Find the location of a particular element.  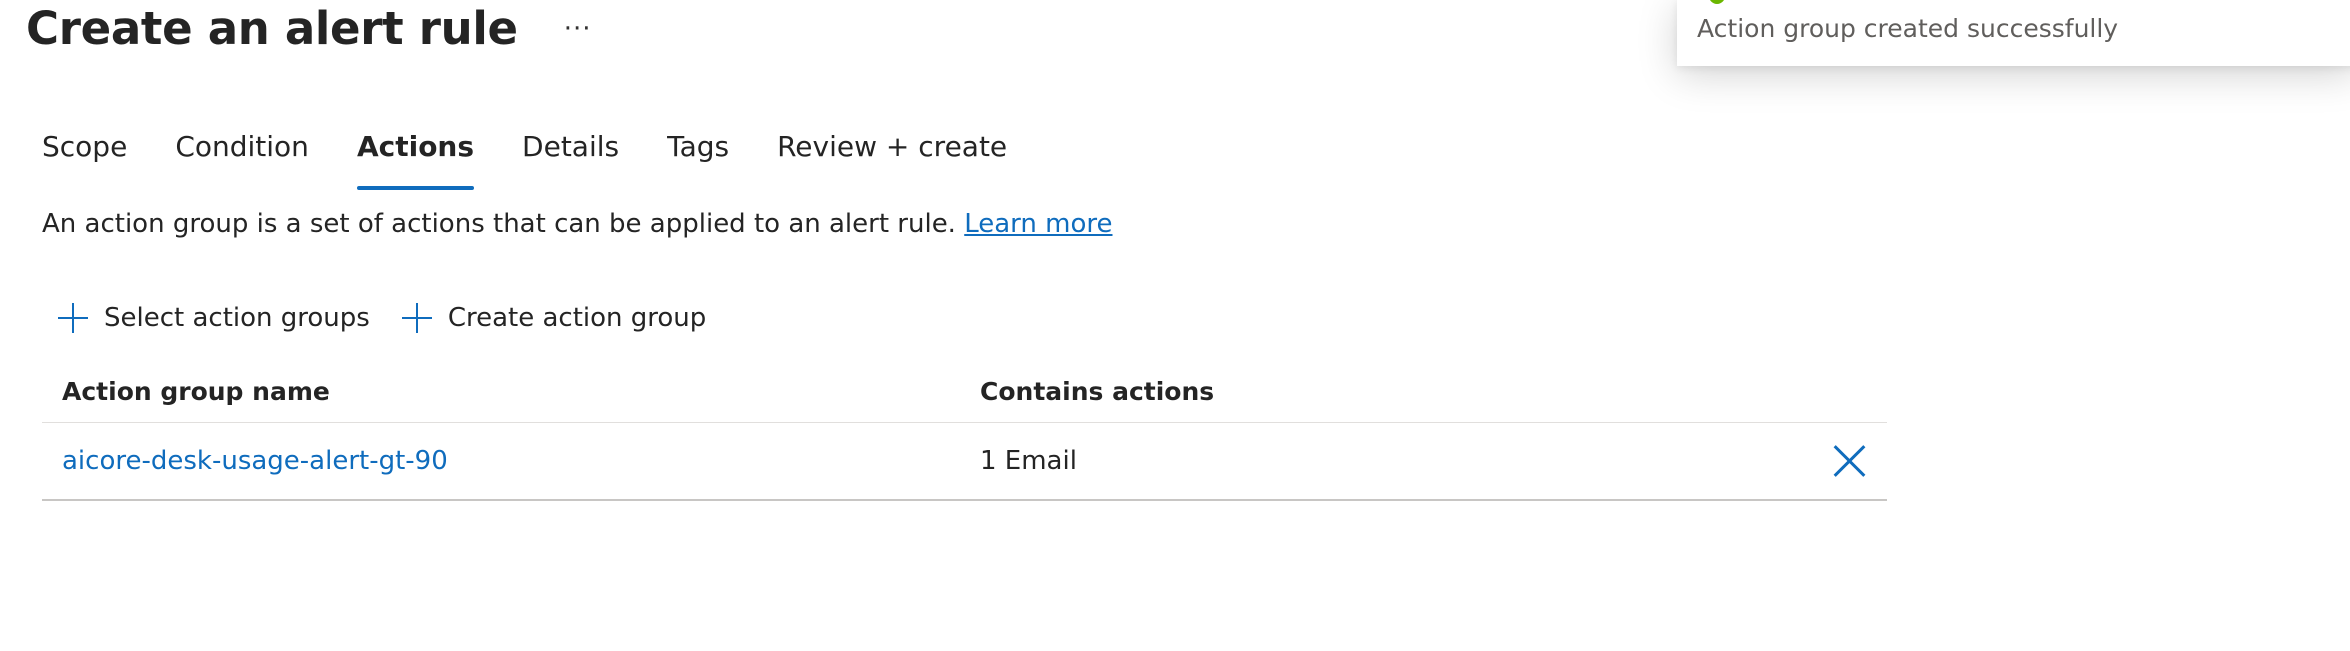

remove-action-group-close-icon is located at coordinates (1849, 461).